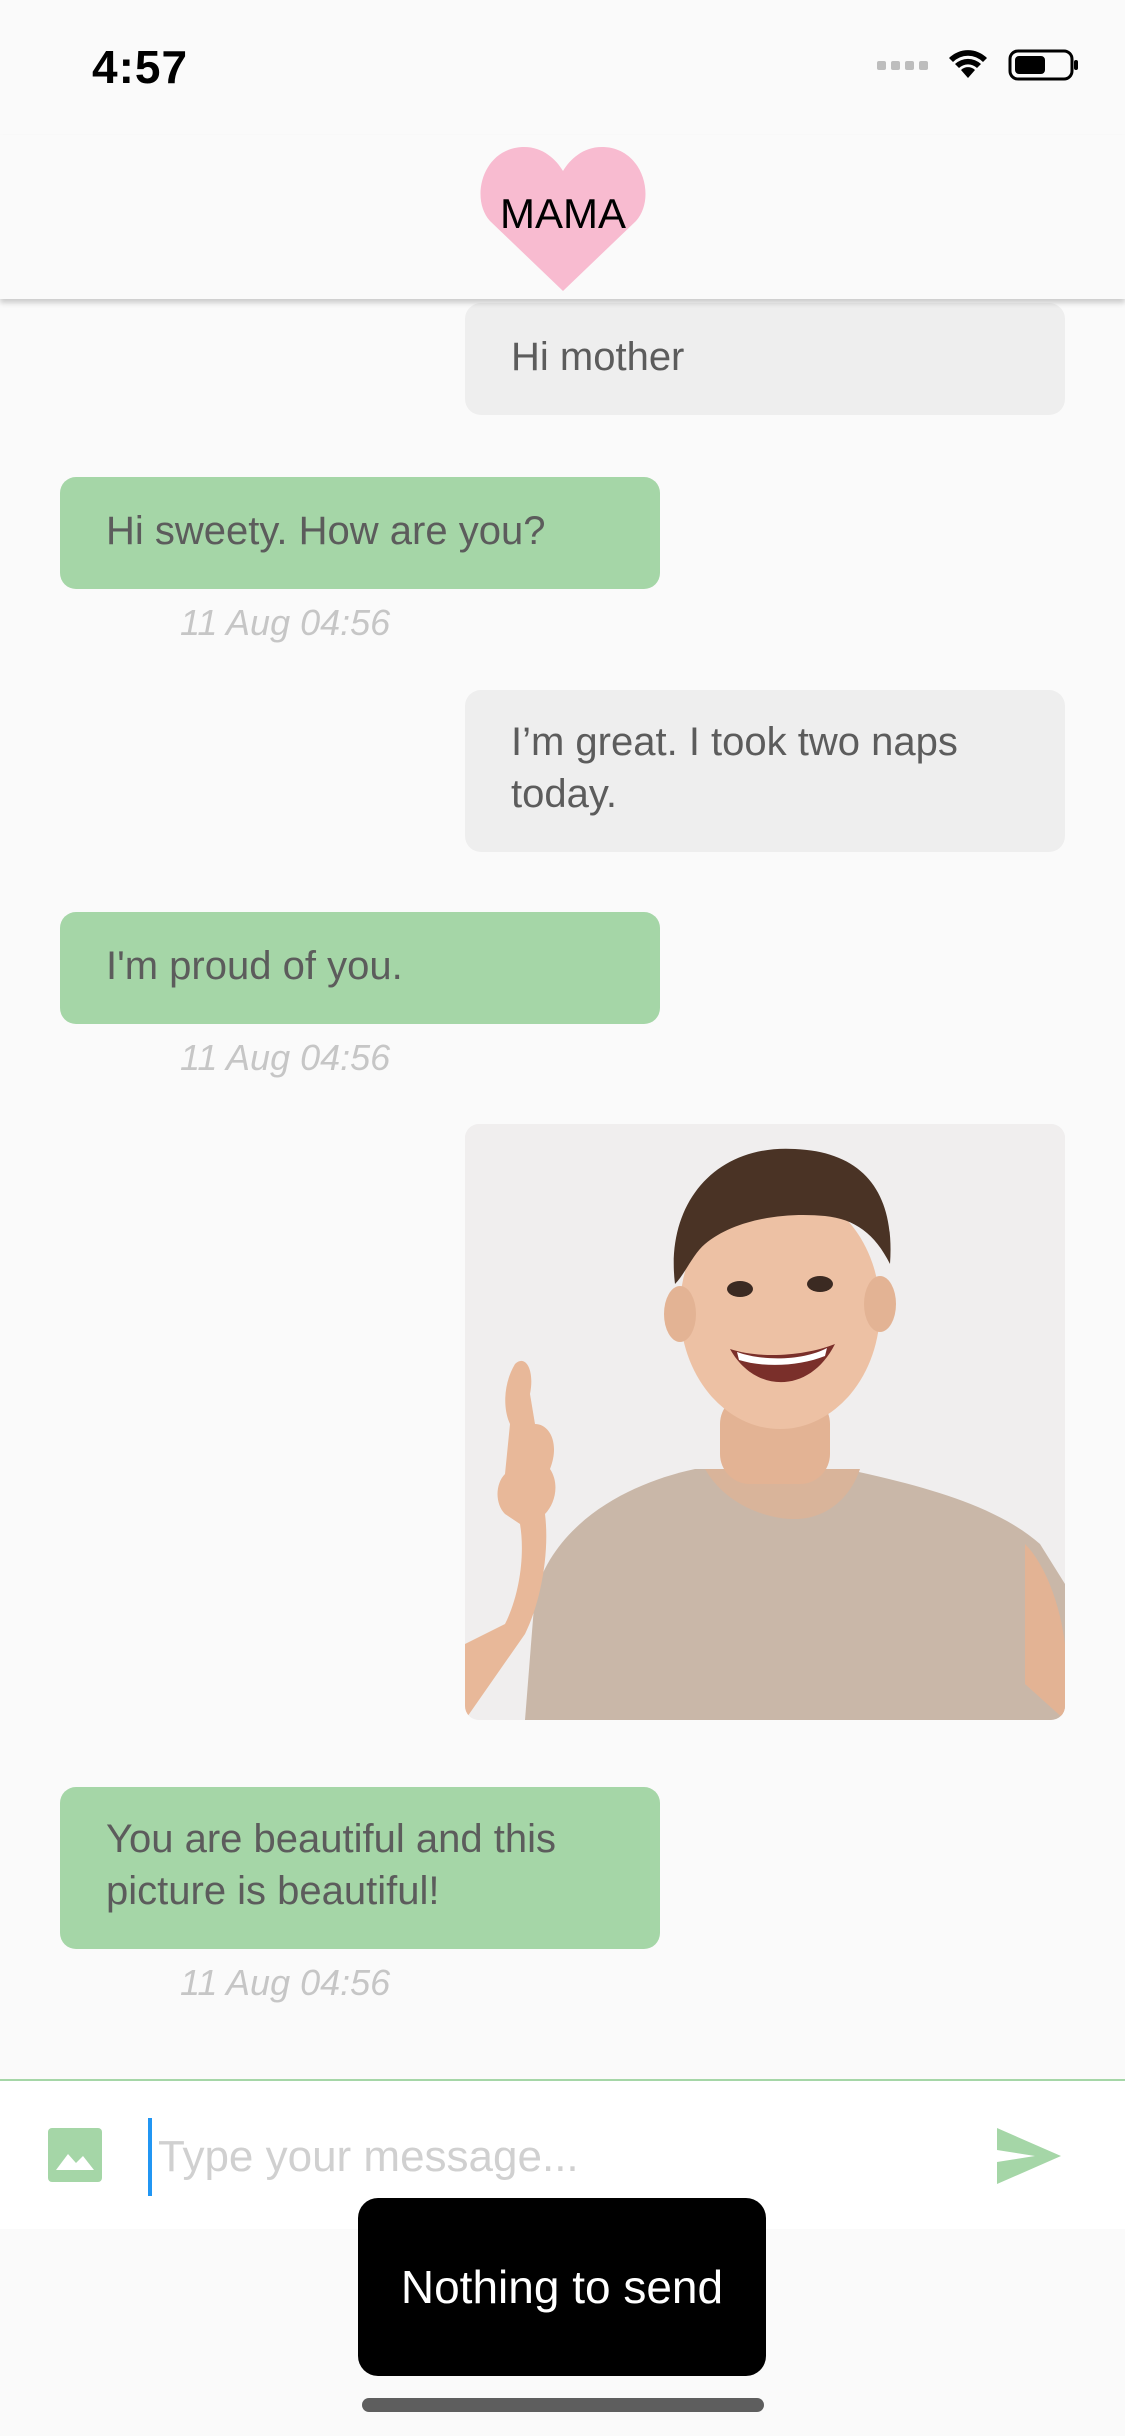  What do you see at coordinates (564, 2157) in the screenshot?
I see `message-input` at bounding box center [564, 2157].